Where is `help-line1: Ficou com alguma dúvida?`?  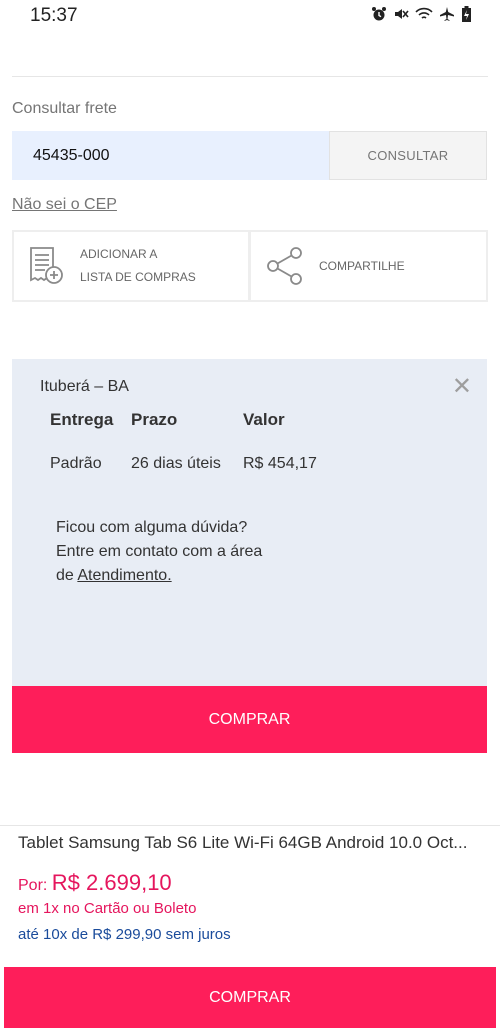 help-line1: Ficou com alguma dúvida? is located at coordinates (152, 527).